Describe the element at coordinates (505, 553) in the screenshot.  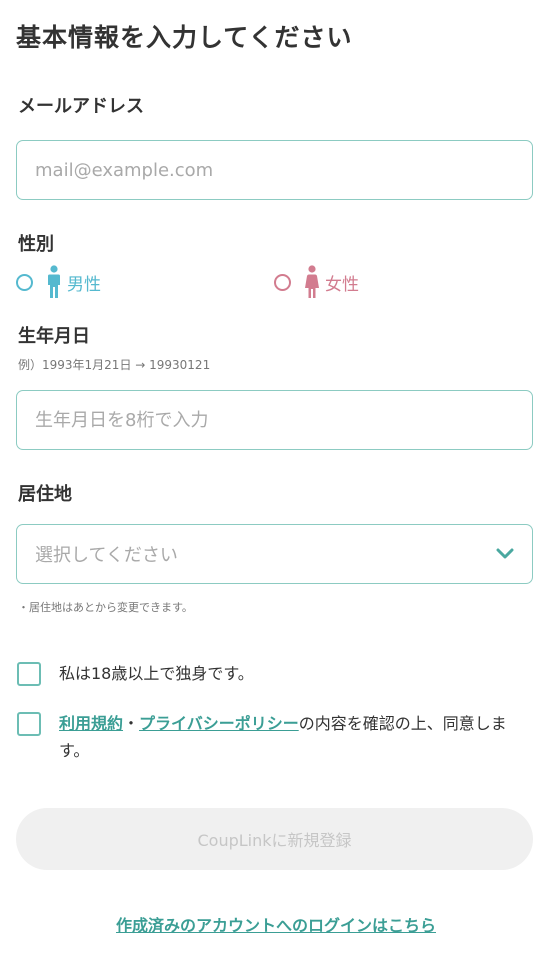
I see `chevron-down-icon` at that location.